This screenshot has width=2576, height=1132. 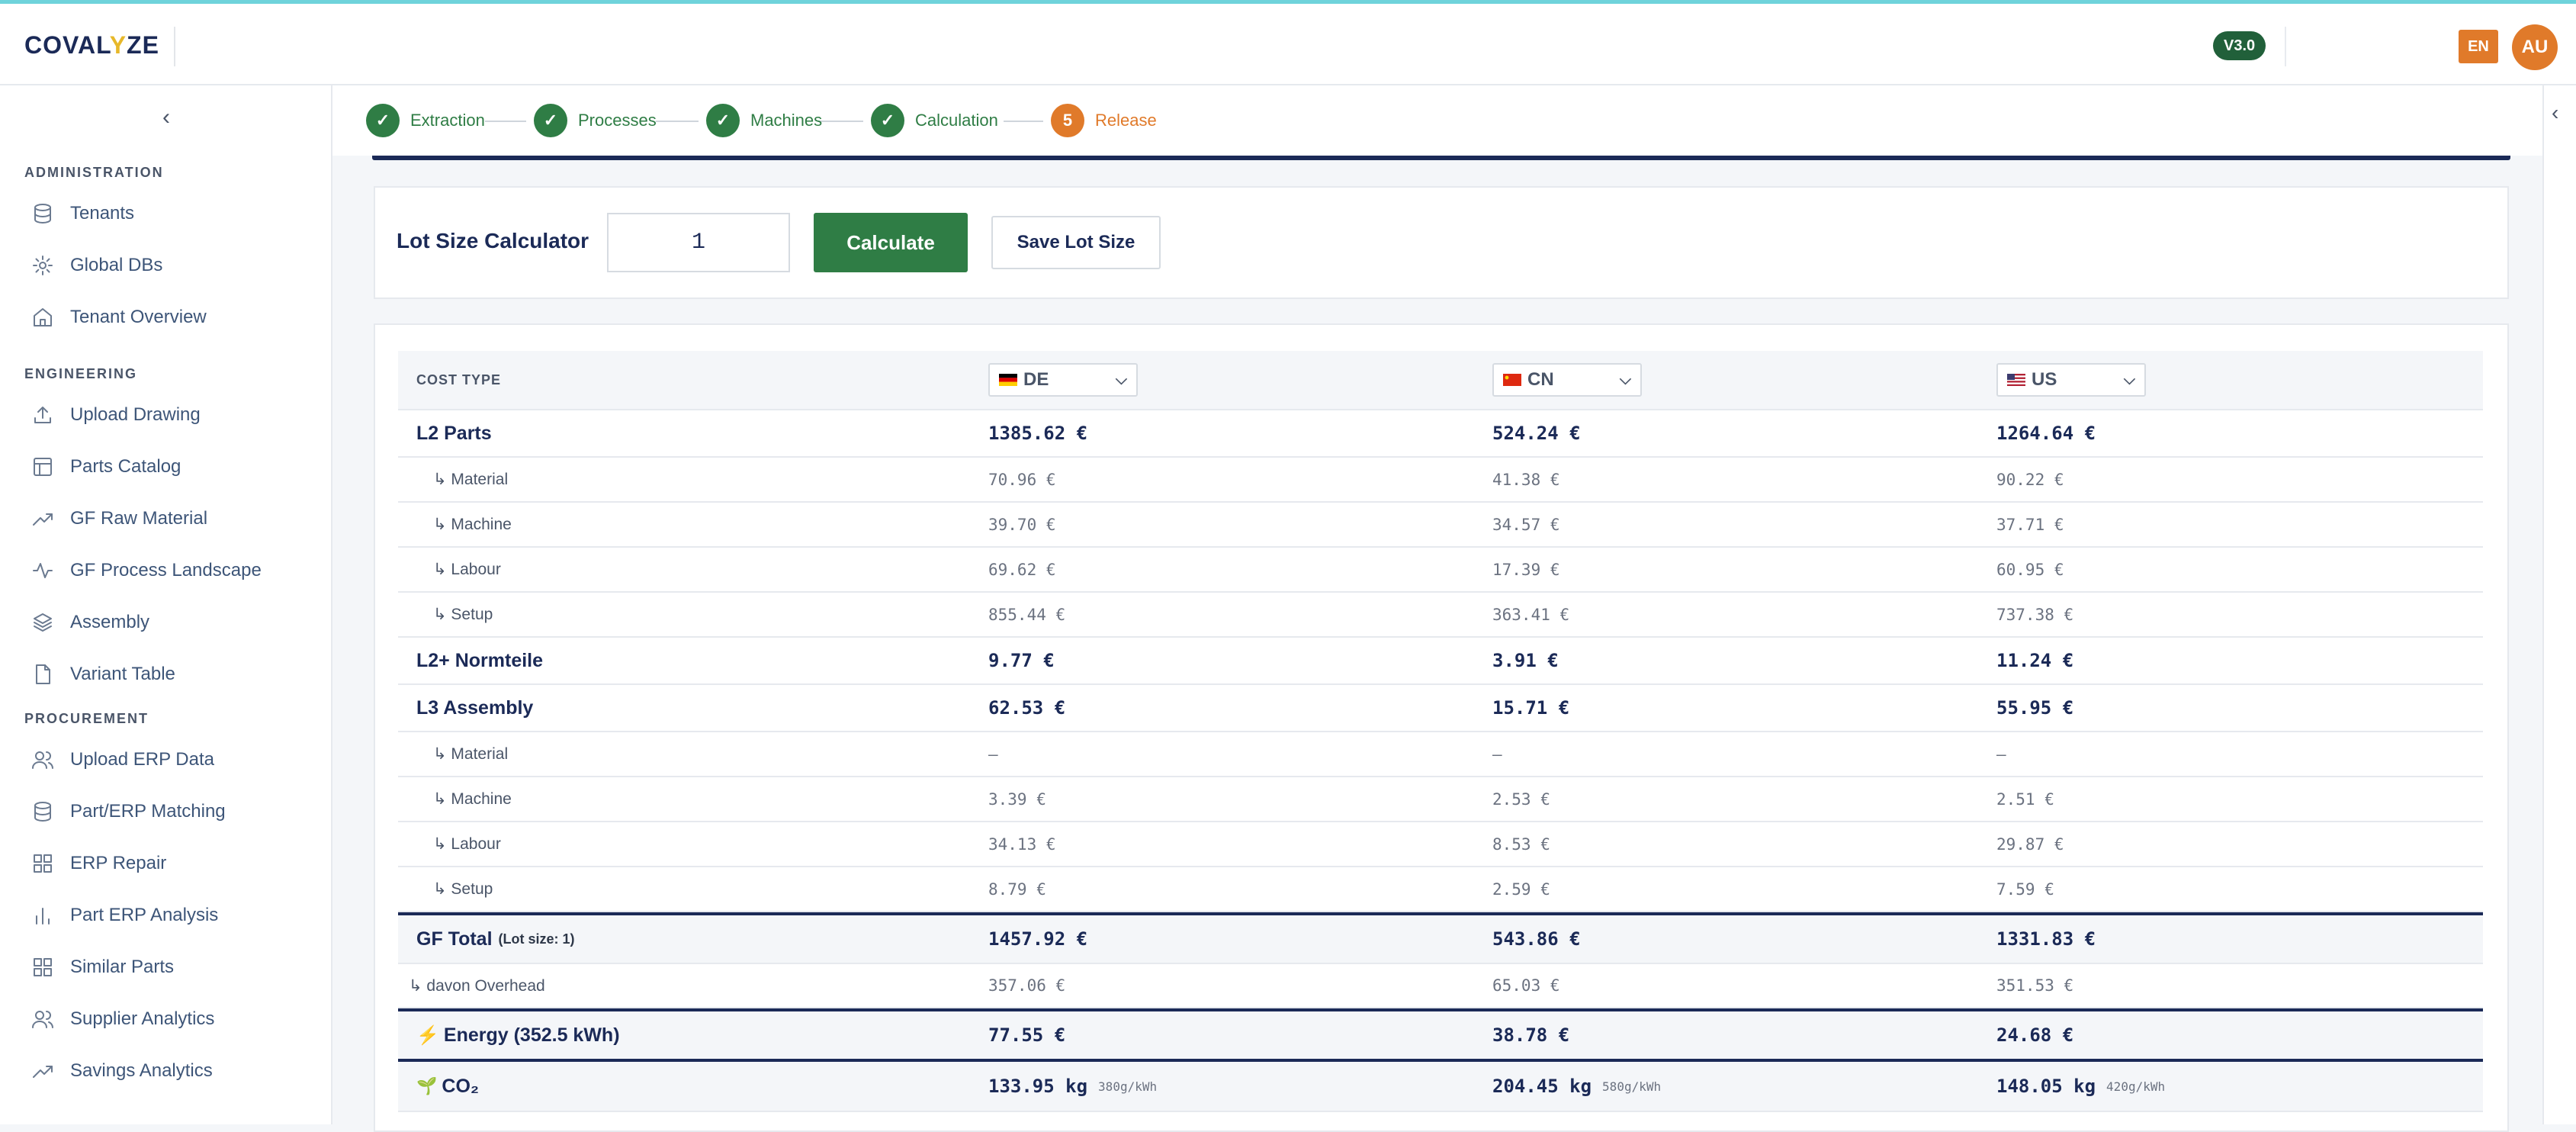 What do you see at coordinates (141, 1070) in the screenshot?
I see `sidebar-item-label: Savings Analytics` at bounding box center [141, 1070].